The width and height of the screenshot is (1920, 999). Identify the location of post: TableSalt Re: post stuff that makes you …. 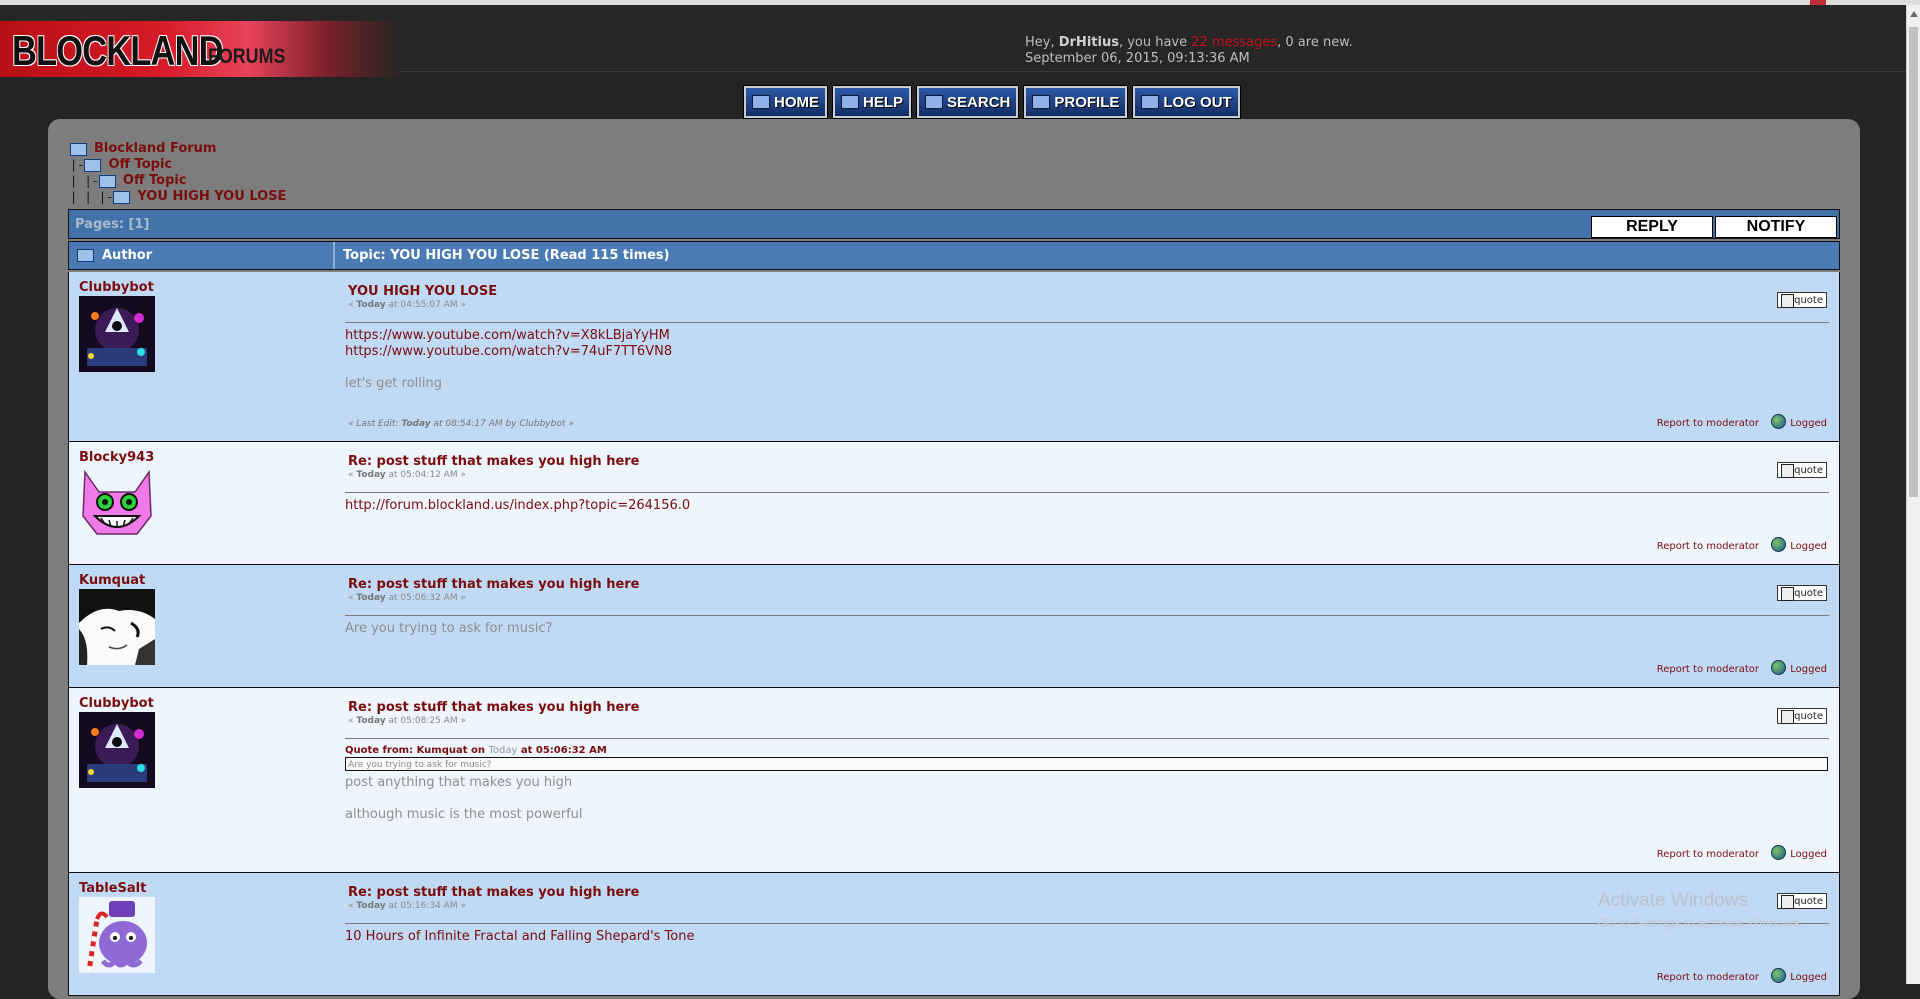
(954, 934).